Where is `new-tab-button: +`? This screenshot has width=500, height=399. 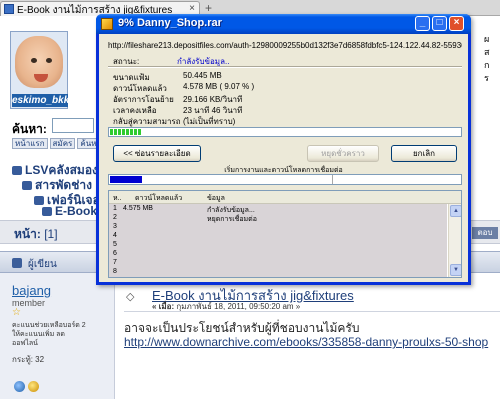 new-tab-button: + is located at coordinates (208, 8).